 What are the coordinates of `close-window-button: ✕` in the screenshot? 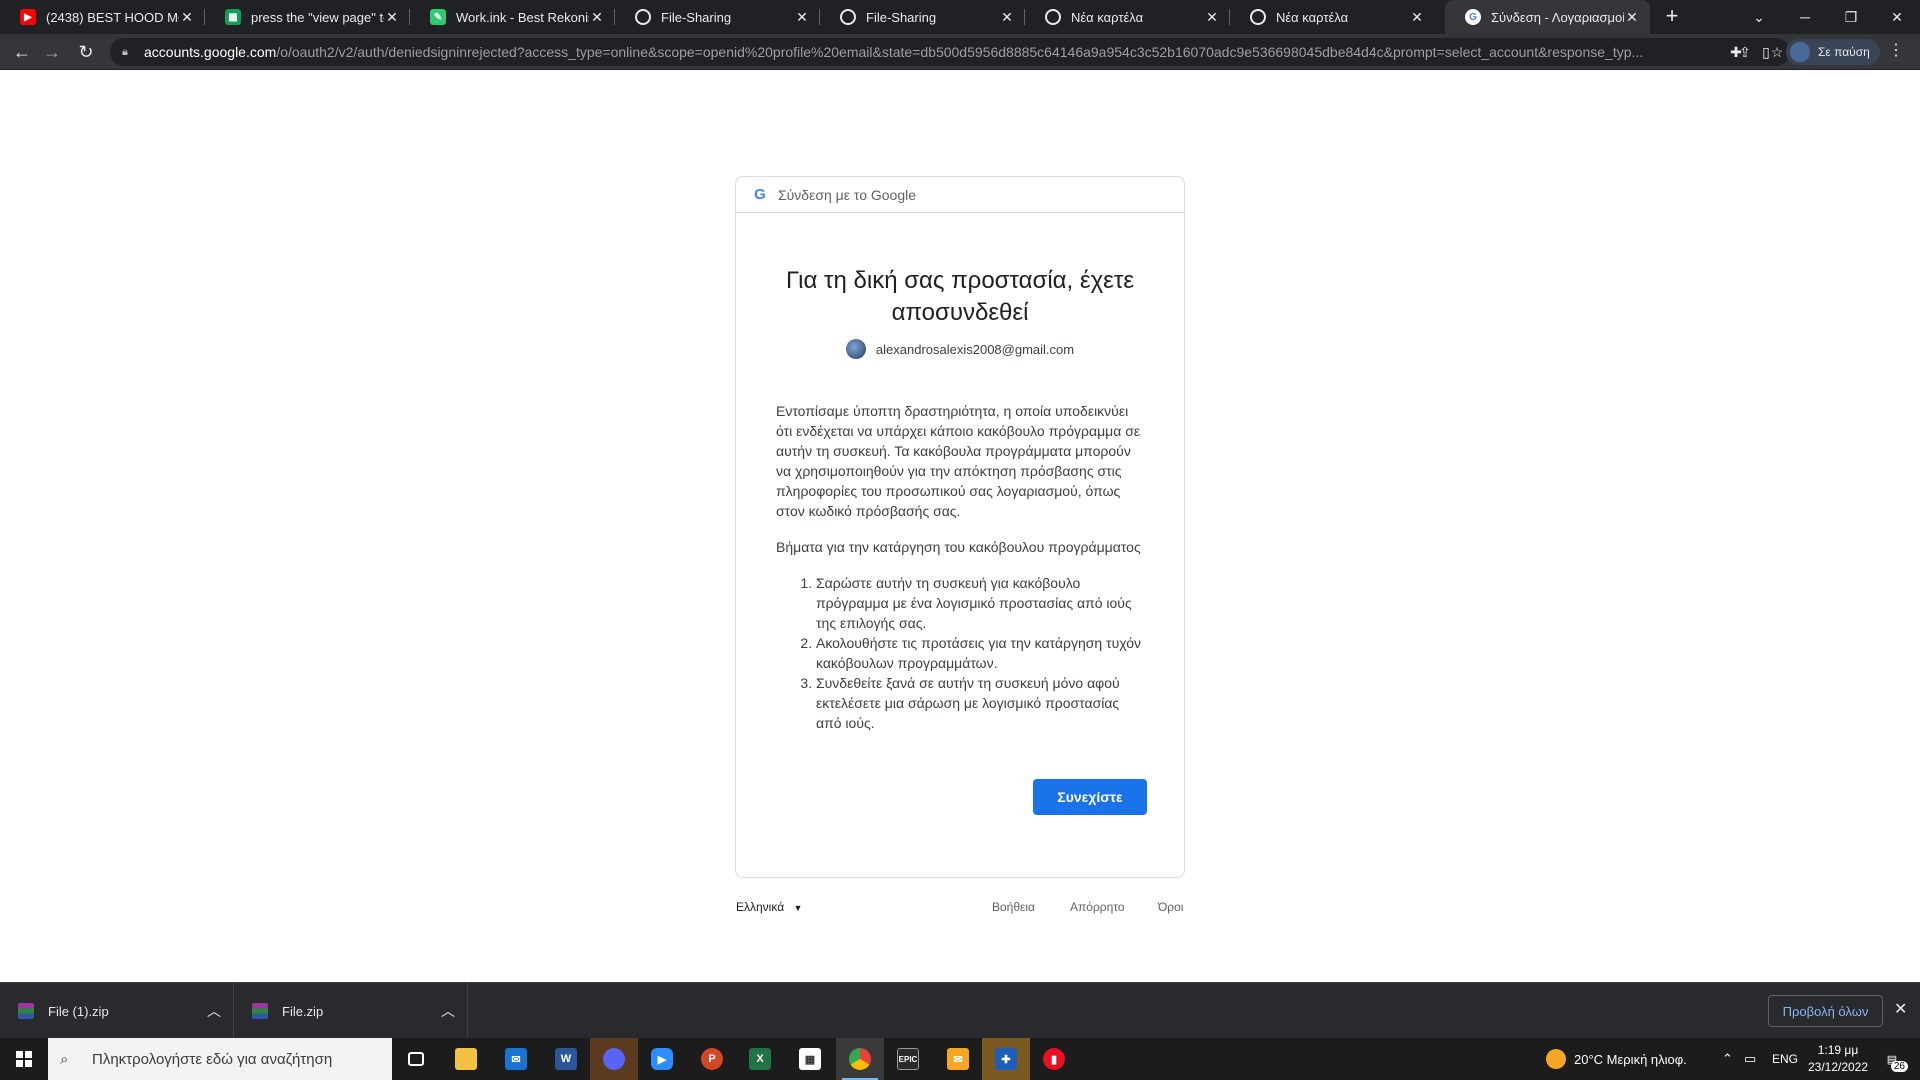 It's located at (1897, 17).